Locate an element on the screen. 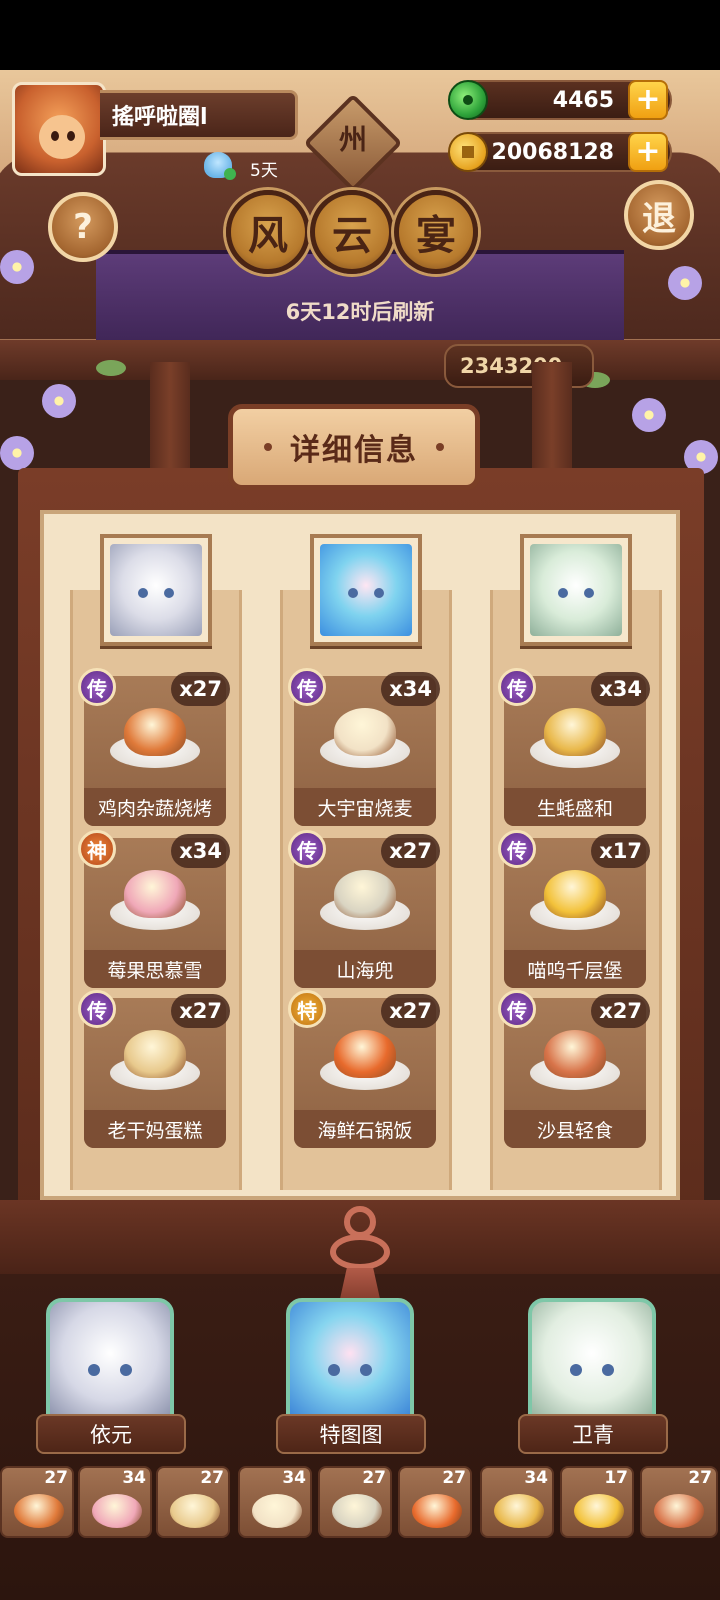 The width and height of the screenshot is (720, 1600). dish-card: 传 x17 喵呜千层堡 is located at coordinates (575, 913).